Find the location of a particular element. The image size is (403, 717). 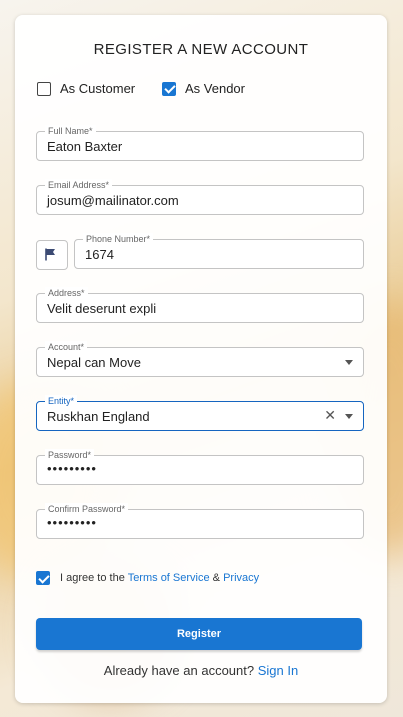

checkbox-icon is located at coordinates (44, 88).